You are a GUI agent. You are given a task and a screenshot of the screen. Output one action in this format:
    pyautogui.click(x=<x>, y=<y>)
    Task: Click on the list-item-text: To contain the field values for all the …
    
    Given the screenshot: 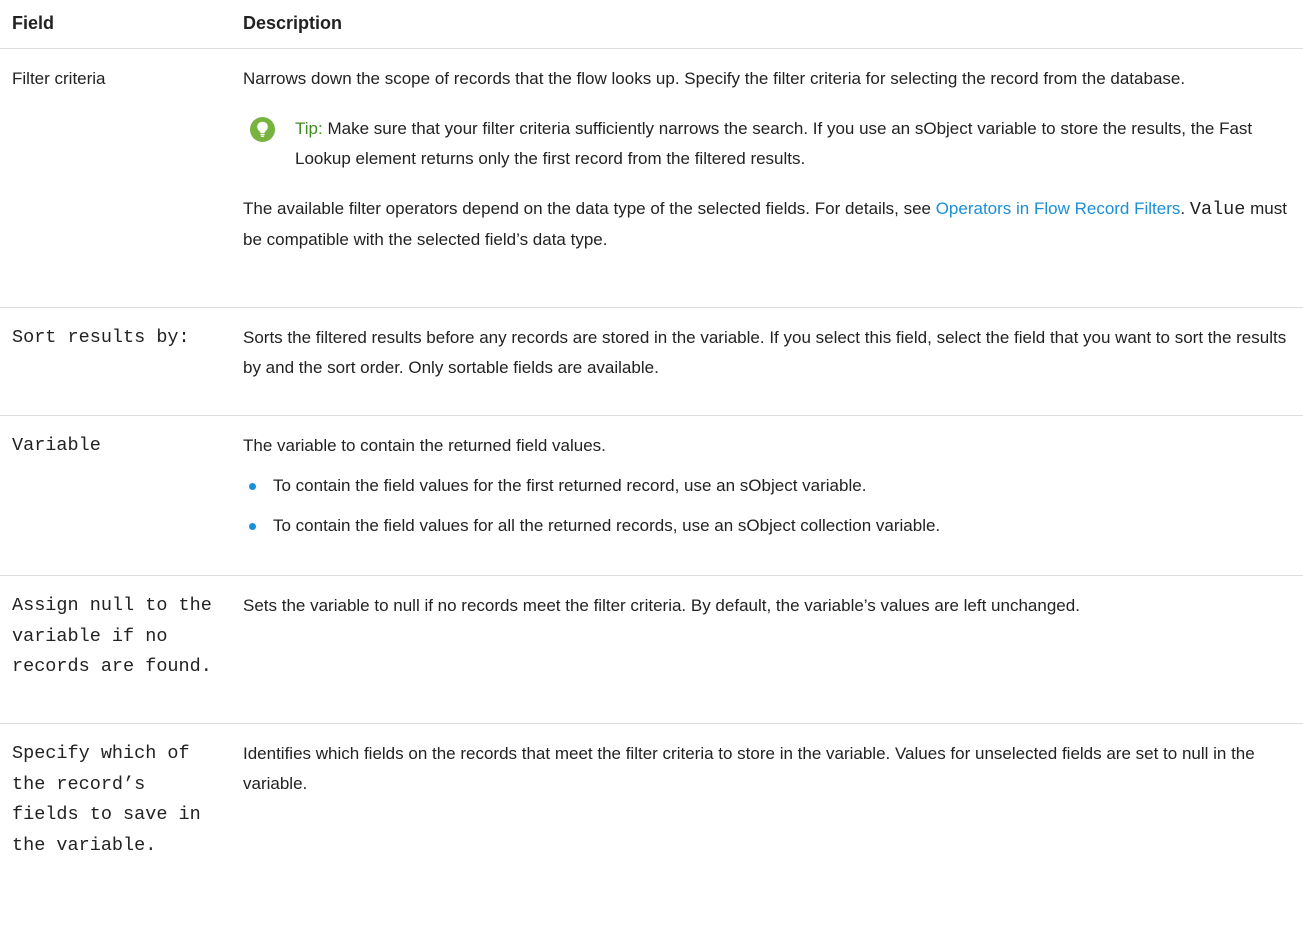 What is the action you would take?
    pyautogui.click(x=607, y=525)
    